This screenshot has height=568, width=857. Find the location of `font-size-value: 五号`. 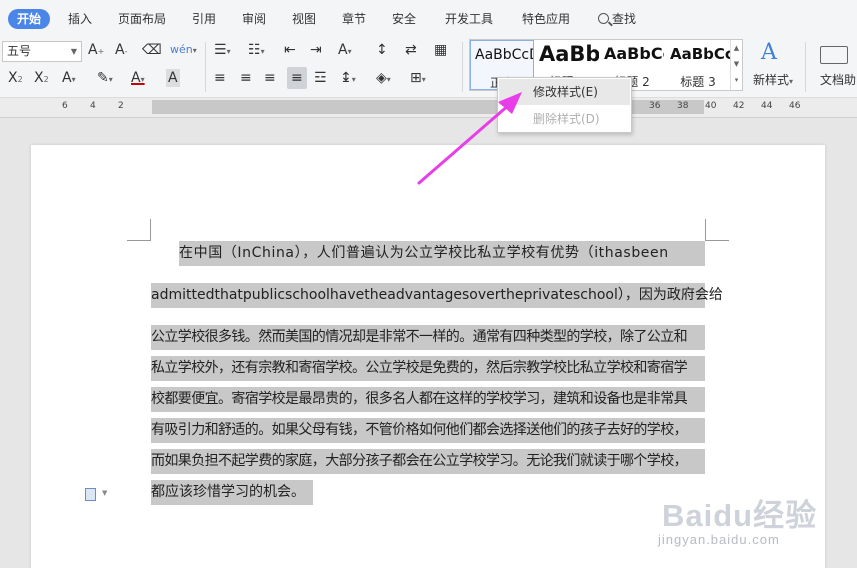

font-size-value: 五号 is located at coordinates (19, 51).